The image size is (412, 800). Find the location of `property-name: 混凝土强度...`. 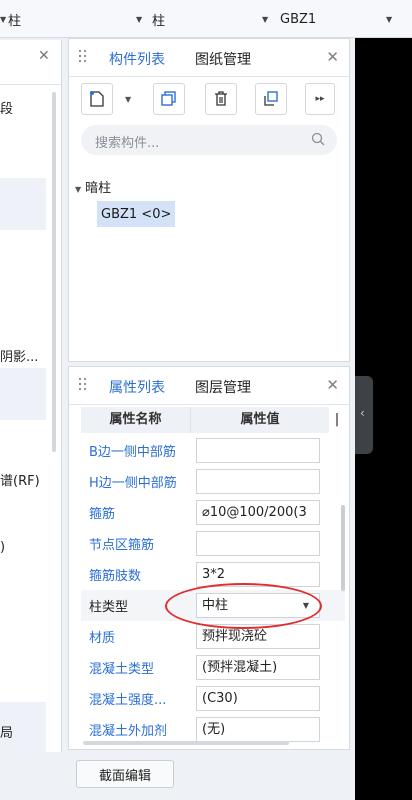

property-name: 混凝土强度... is located at coordinates (128, 700).